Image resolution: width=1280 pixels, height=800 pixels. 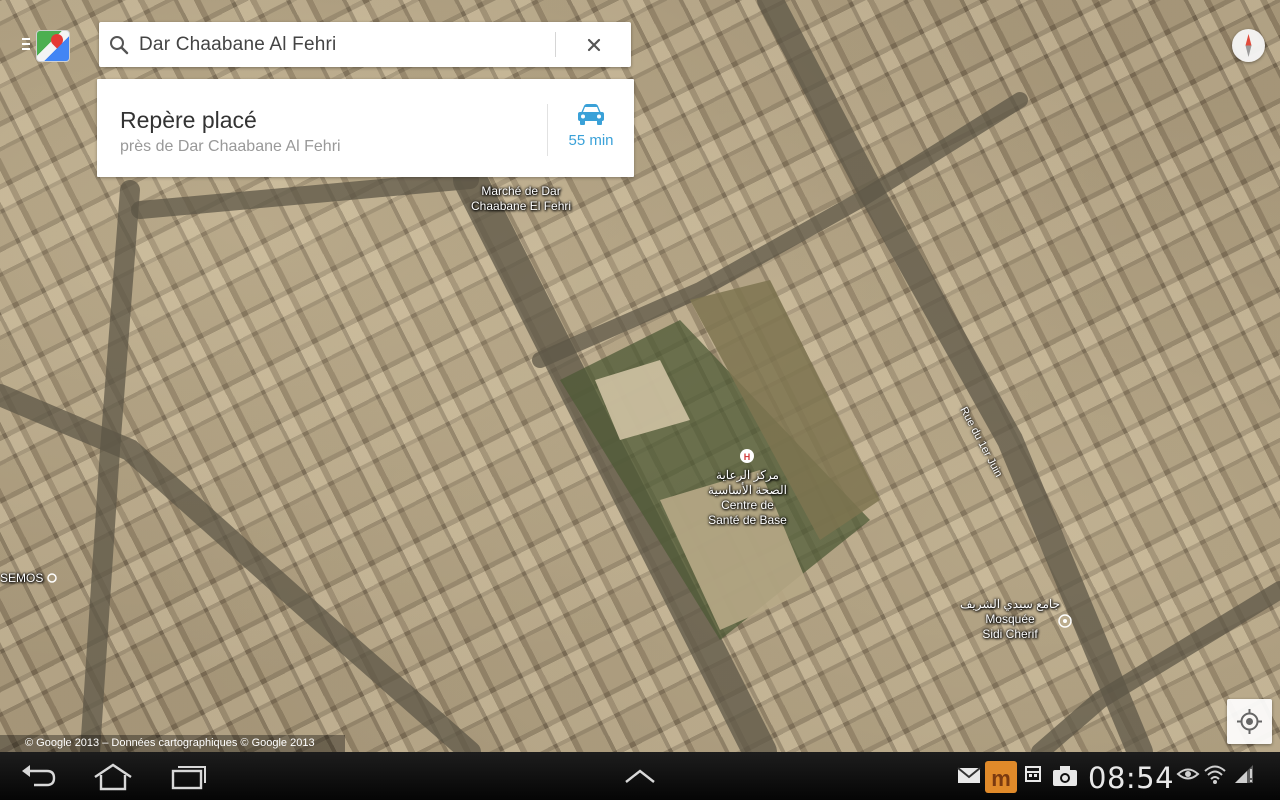 What do you see at coordinates (110, 466) in the screenshot?
I see `road-west-vertical` at bounding box center [110, 466].